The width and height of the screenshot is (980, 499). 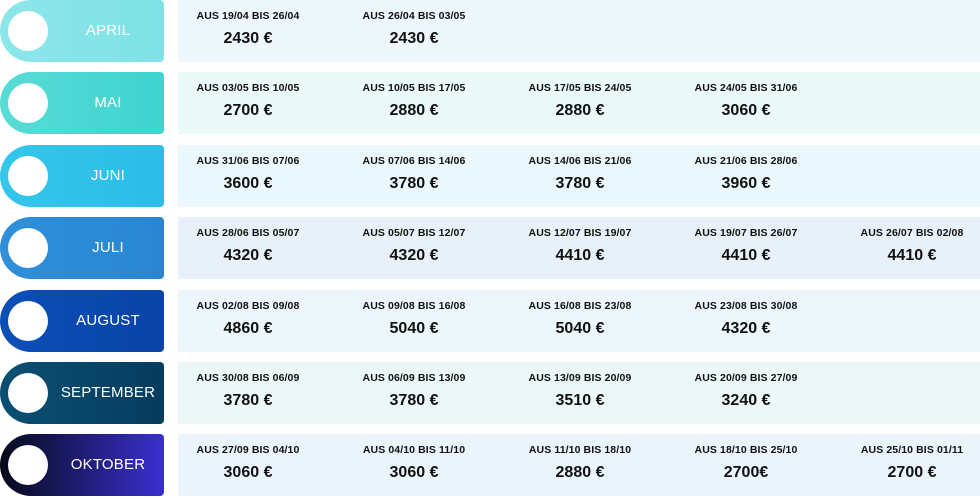 I want to click on month-tab: SEPTEMBER, so click(x=82, y=393).